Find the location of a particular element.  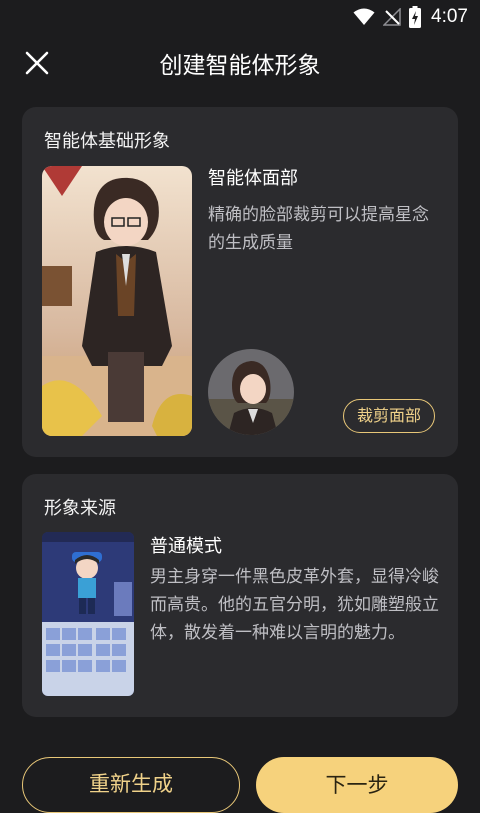

next-step-button: 下一步 is located at coordinates (357, 785).